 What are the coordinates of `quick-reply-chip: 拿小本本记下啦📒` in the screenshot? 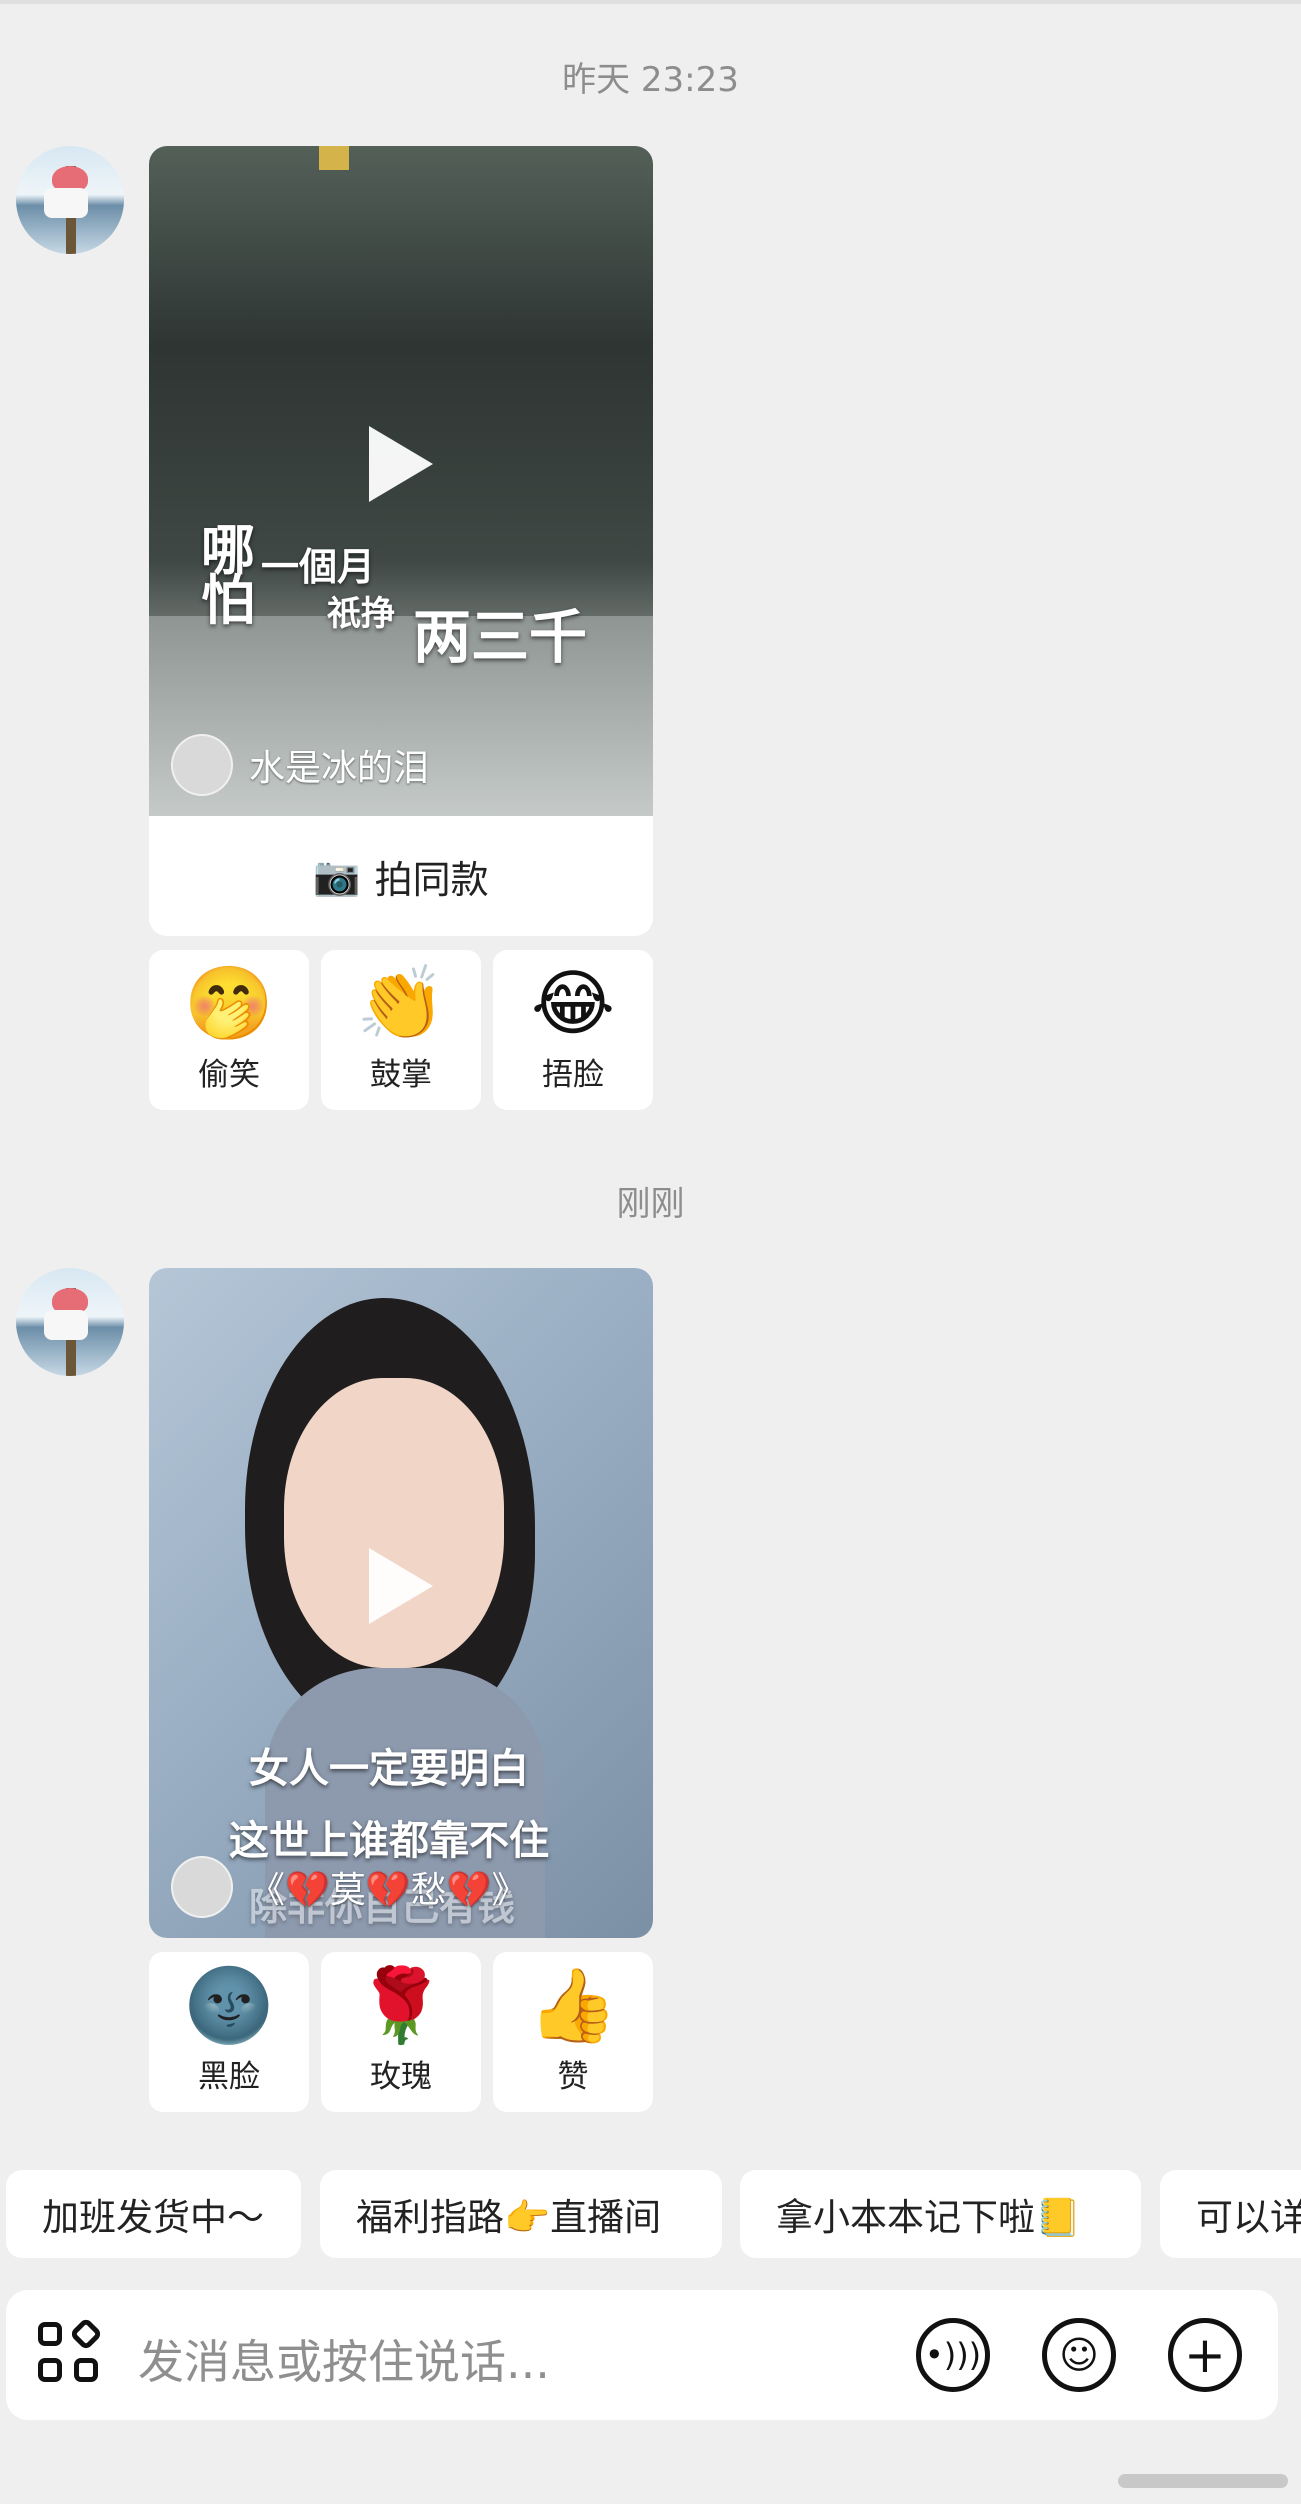 It's located at (940, 2214).